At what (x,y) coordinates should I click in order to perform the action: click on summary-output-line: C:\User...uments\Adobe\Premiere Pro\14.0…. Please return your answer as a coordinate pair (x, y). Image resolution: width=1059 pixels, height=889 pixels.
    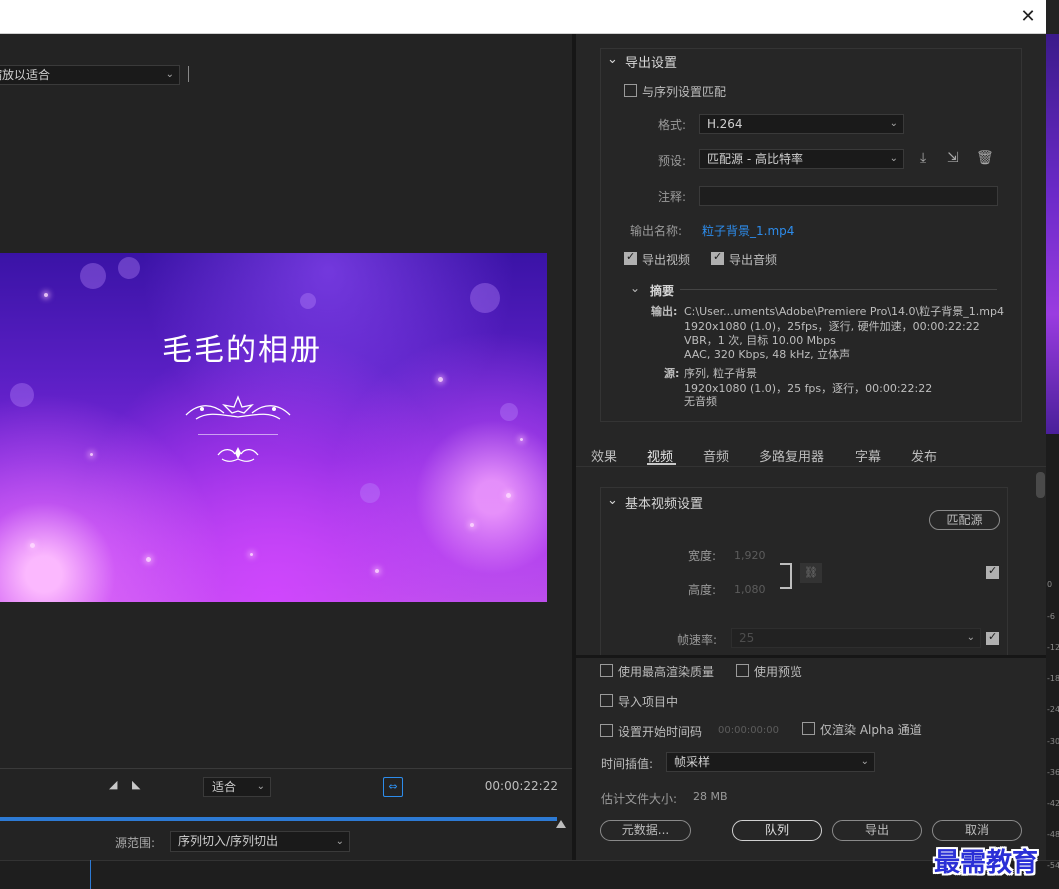
    Looking at the image, I should click on (844, 311).